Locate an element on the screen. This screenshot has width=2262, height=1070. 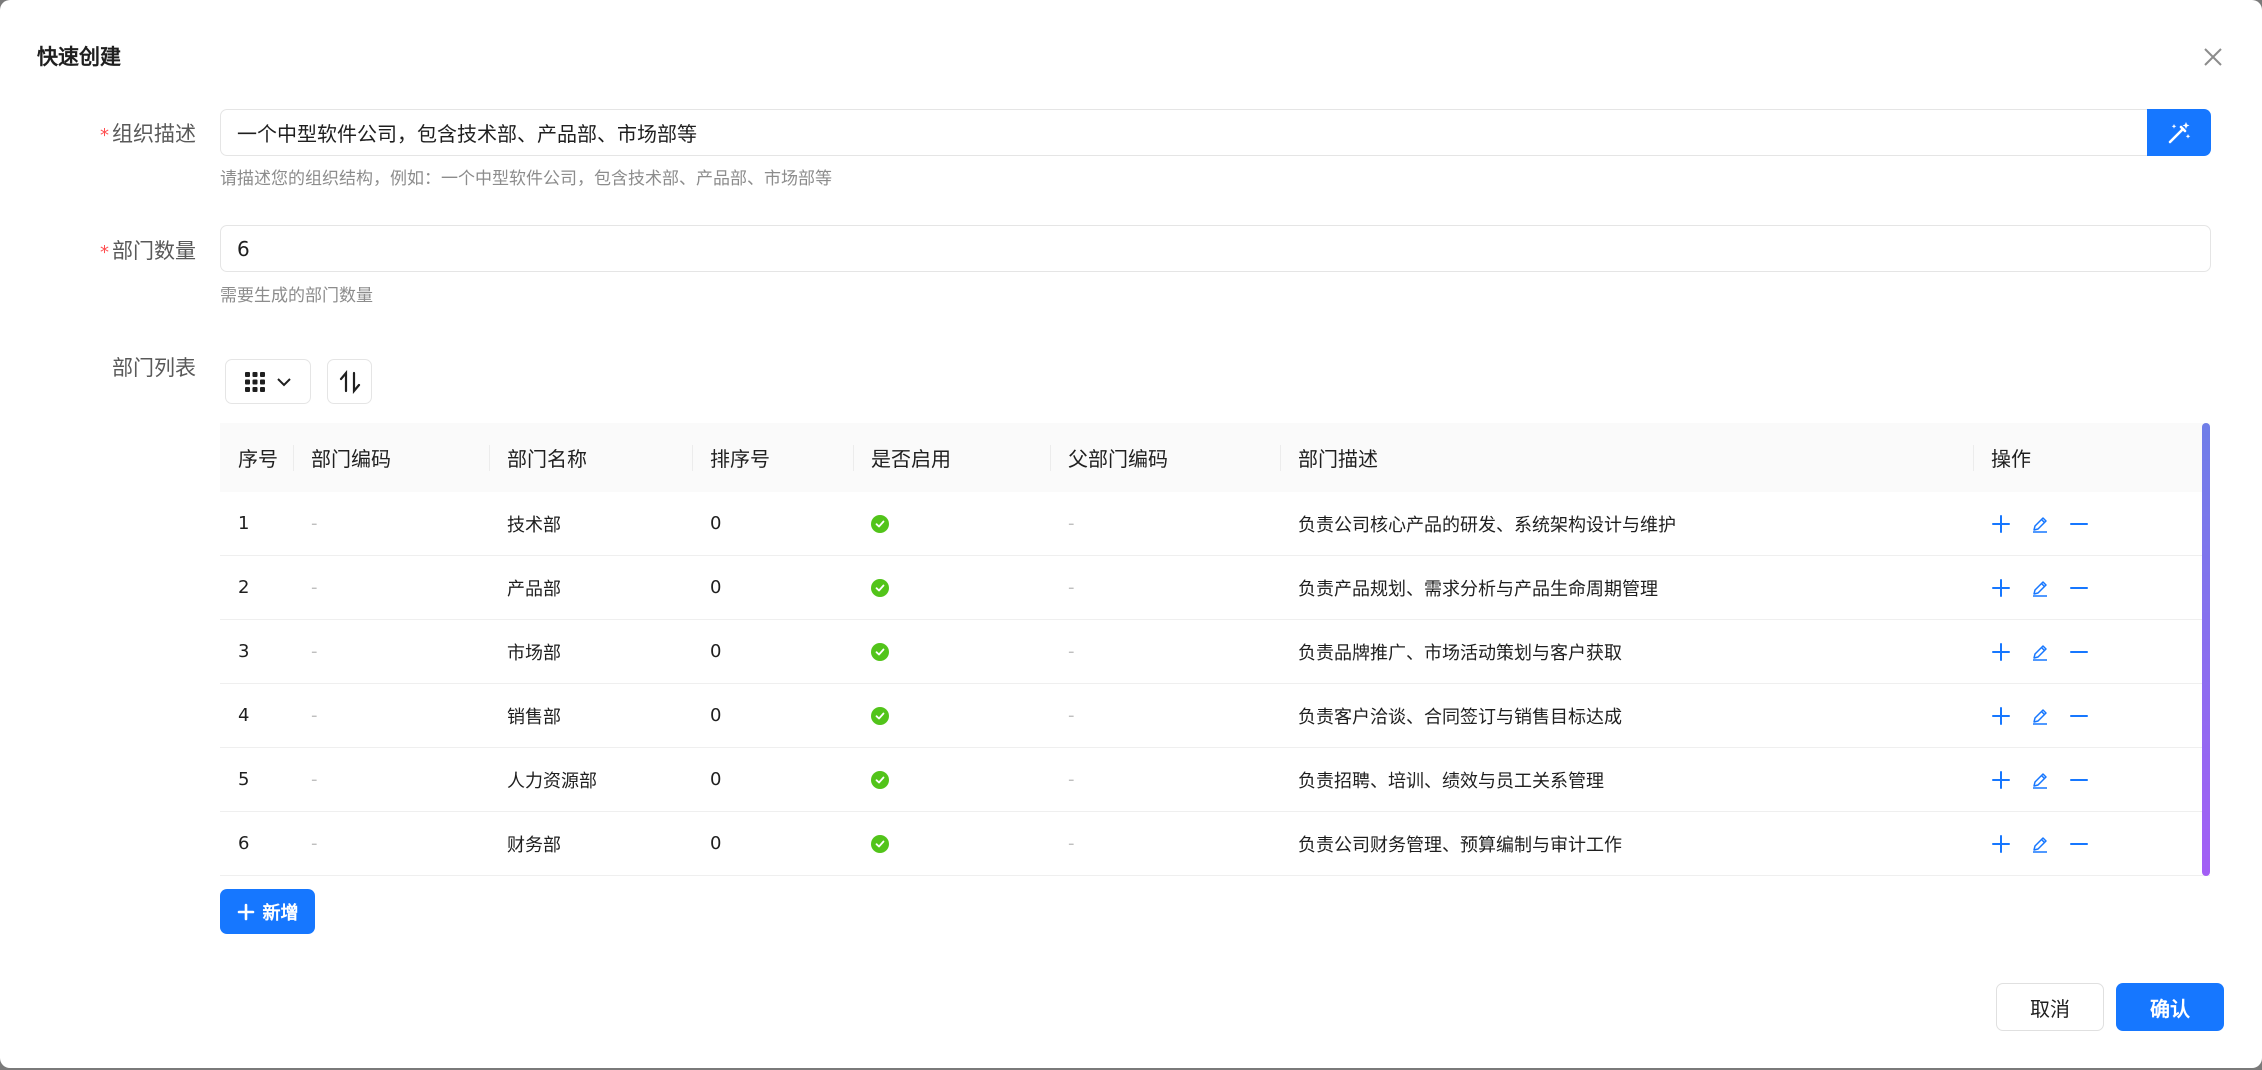
cell-index: 3 is located at coordinates (244, 651).